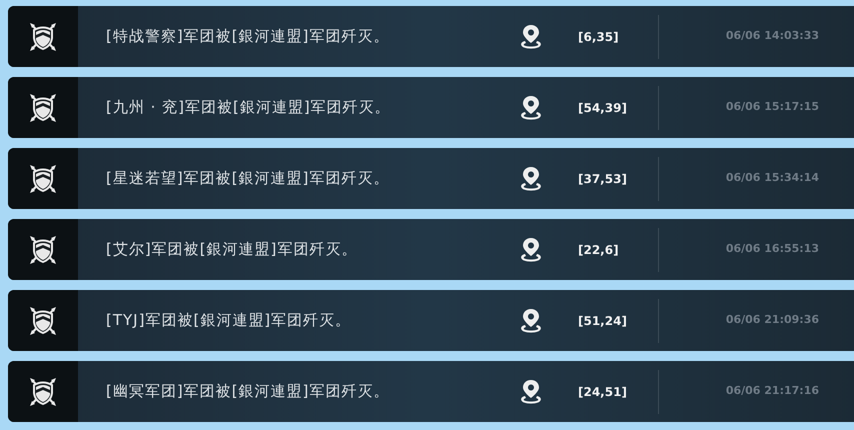 This screenshot has width=854, height=430. What do you see at coordinates (771, 249) in the screenshot?
I see `timestamp: 06/06 16:55:13` at bounding box center [771, 249].